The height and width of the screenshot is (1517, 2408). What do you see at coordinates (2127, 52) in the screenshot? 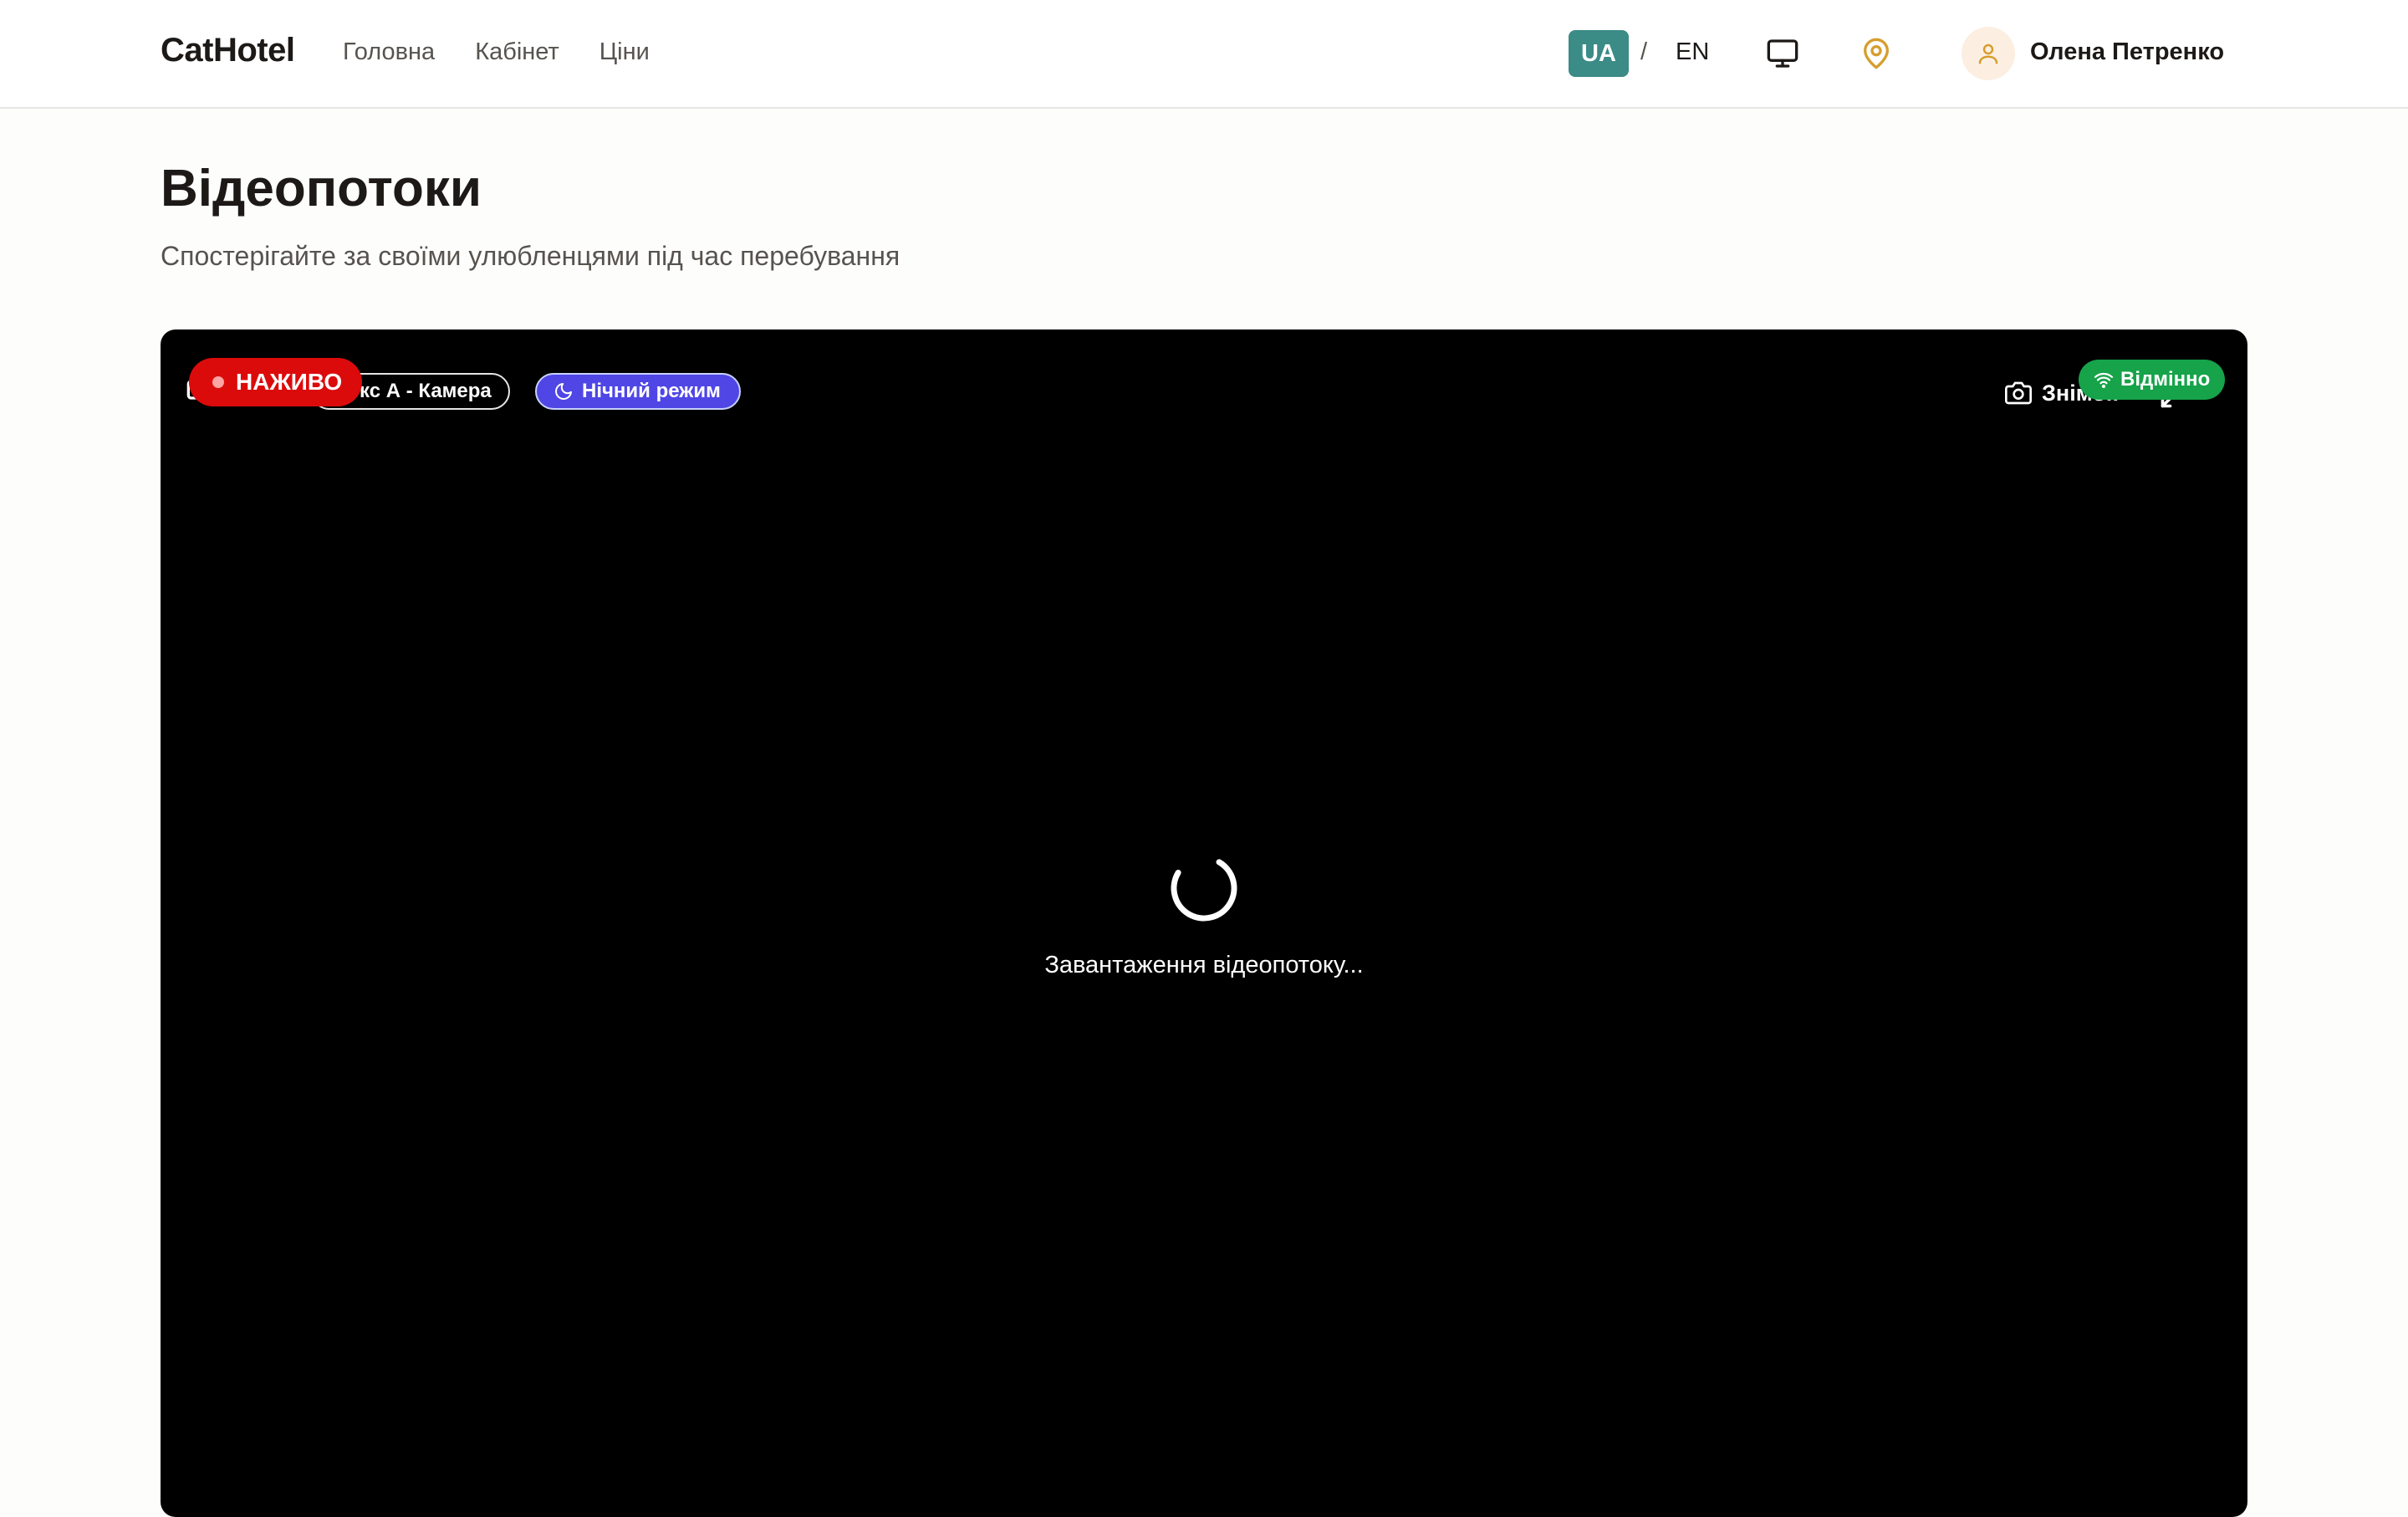
I see `user-name: Олена Петренко` at bounding box center [2127, 52].